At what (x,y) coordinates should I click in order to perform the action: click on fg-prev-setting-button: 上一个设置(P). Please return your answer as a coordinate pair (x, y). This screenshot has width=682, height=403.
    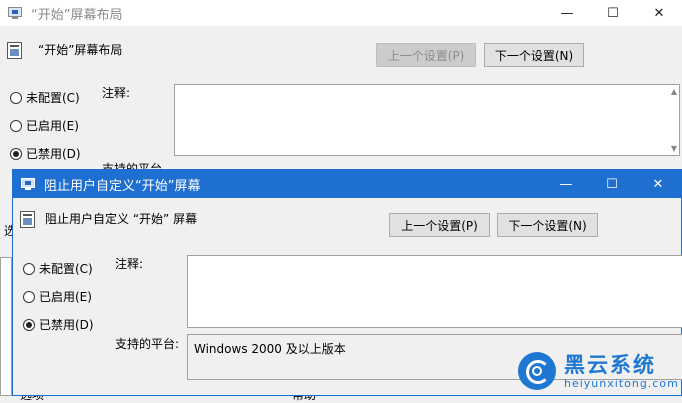
    Looking at the image, I should click on (439, 225).